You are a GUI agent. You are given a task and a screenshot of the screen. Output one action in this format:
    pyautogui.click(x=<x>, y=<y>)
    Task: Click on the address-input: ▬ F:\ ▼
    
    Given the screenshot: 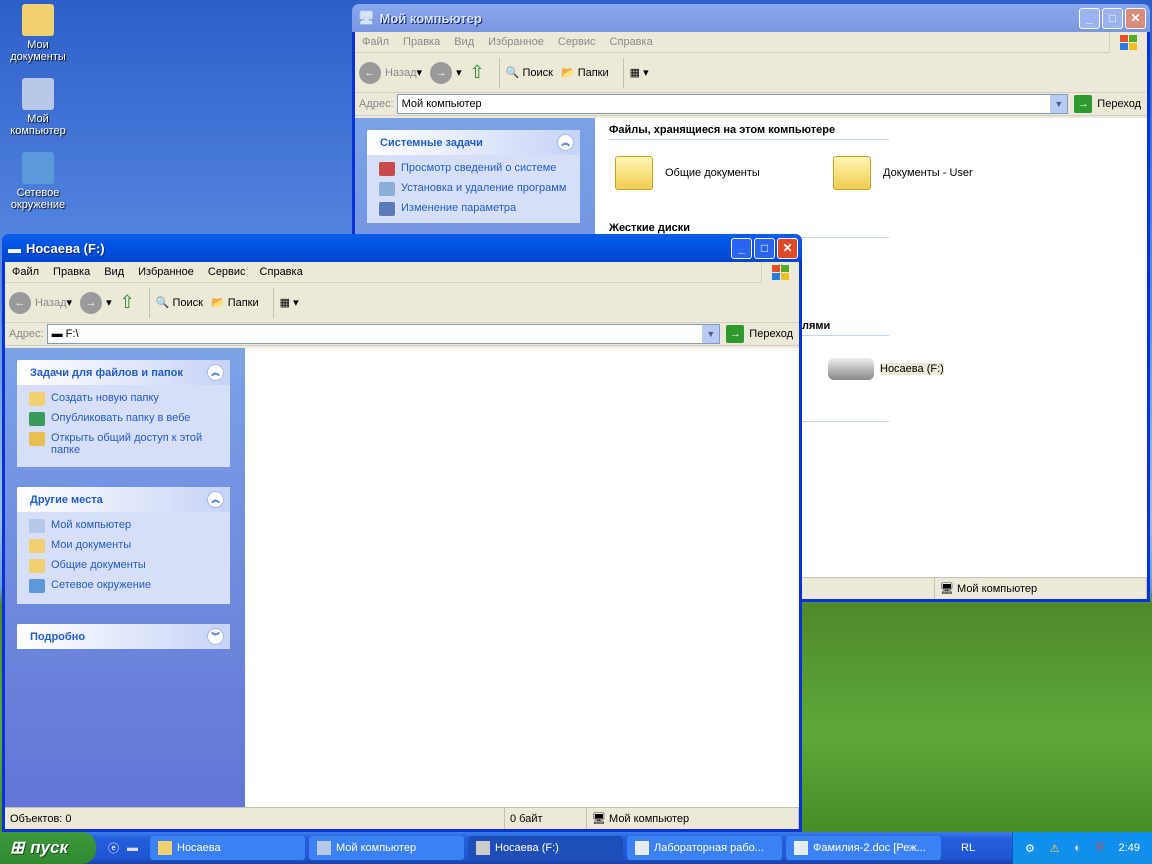 What is the action you would take?
    pyautogui.click(x=383, y=334)
    